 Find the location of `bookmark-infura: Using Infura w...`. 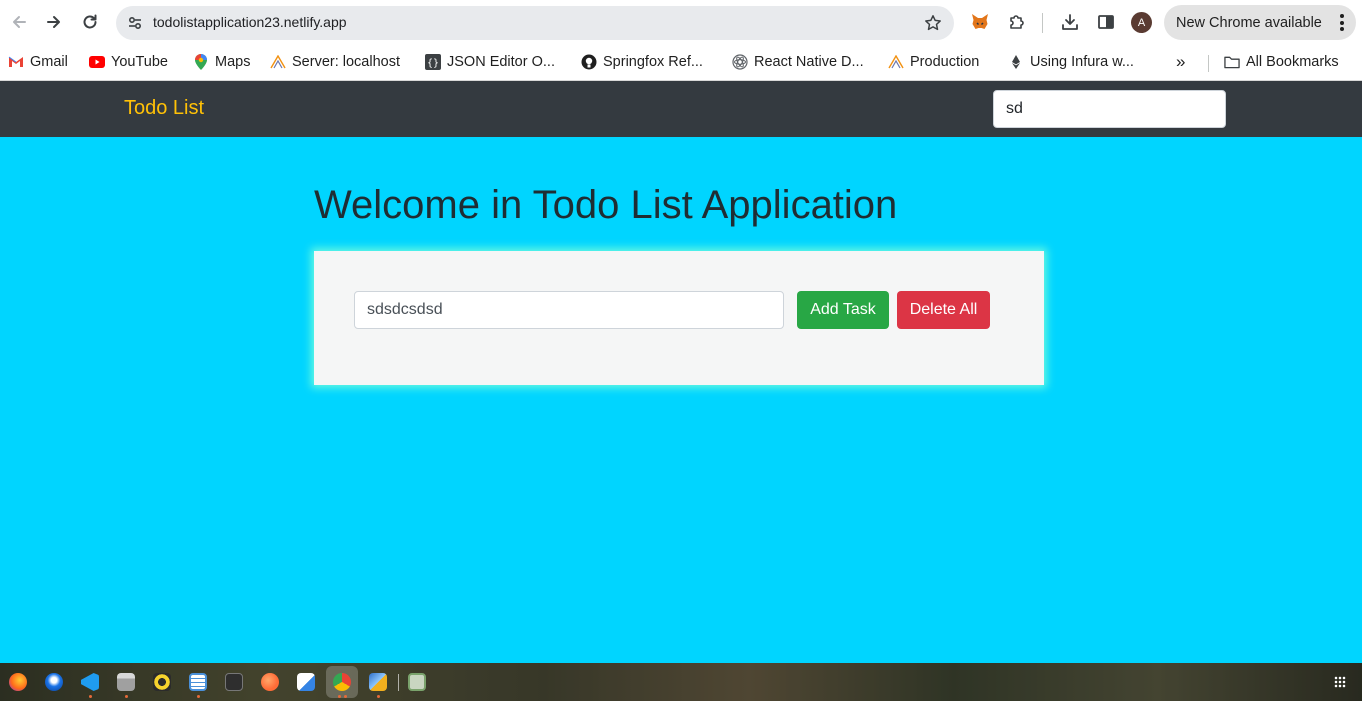

bookmark-infura: Using Infura w... is located at coordinates (1071, 62).